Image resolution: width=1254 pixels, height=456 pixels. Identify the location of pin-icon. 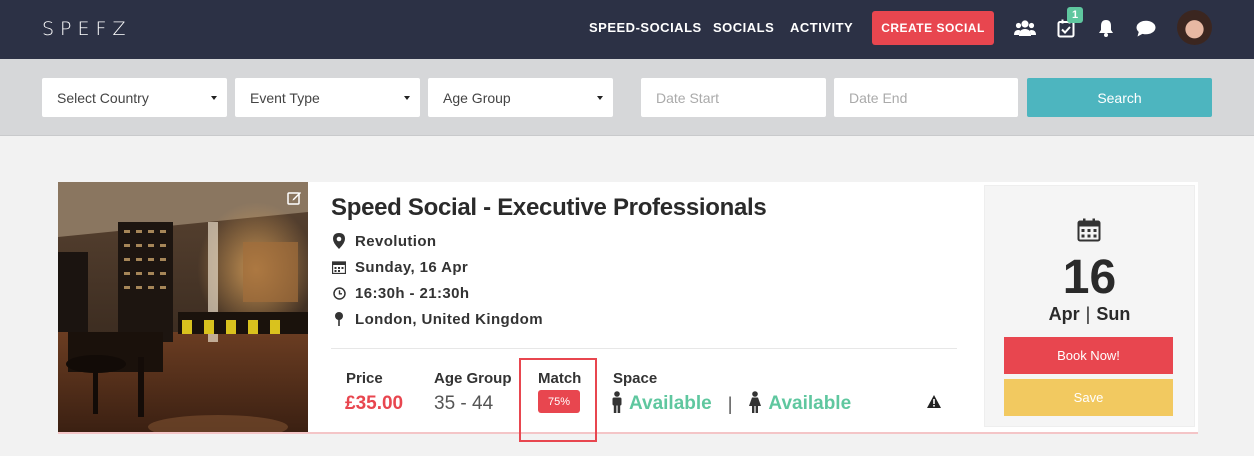
(339, 319).